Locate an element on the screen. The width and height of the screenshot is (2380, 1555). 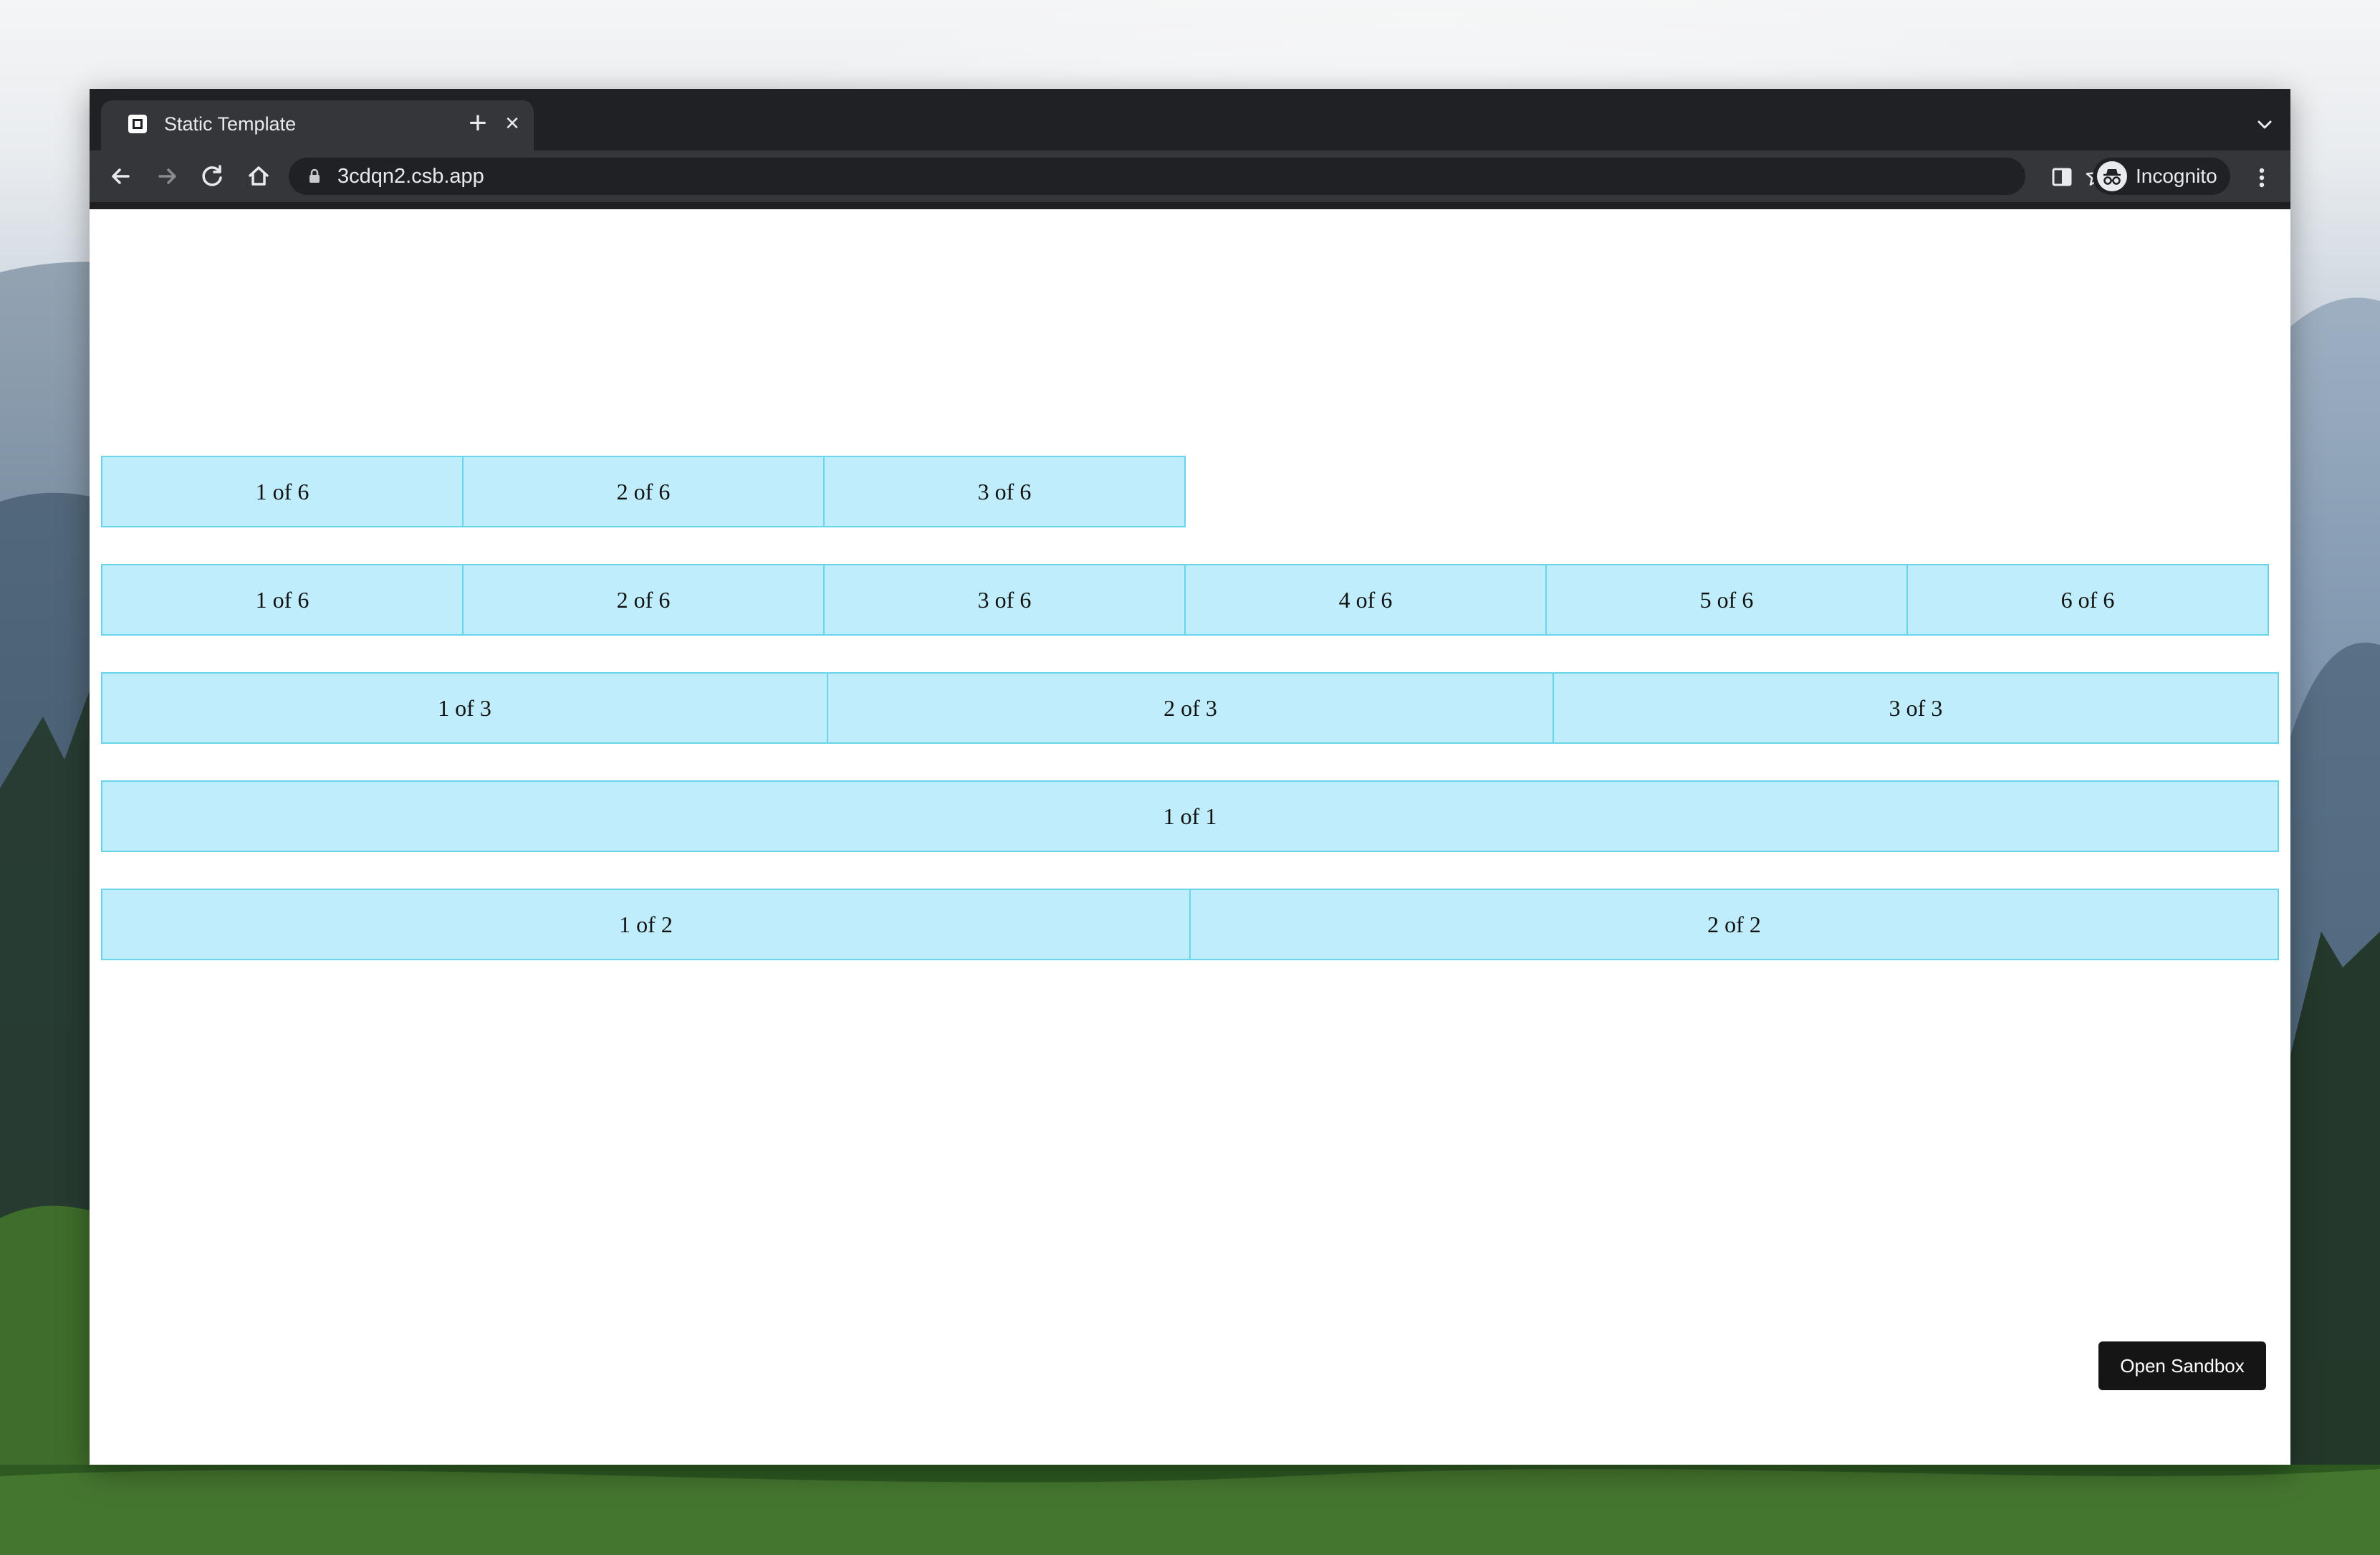
grid-cell: 1 of 1 is located at coordinates (1190, 816).